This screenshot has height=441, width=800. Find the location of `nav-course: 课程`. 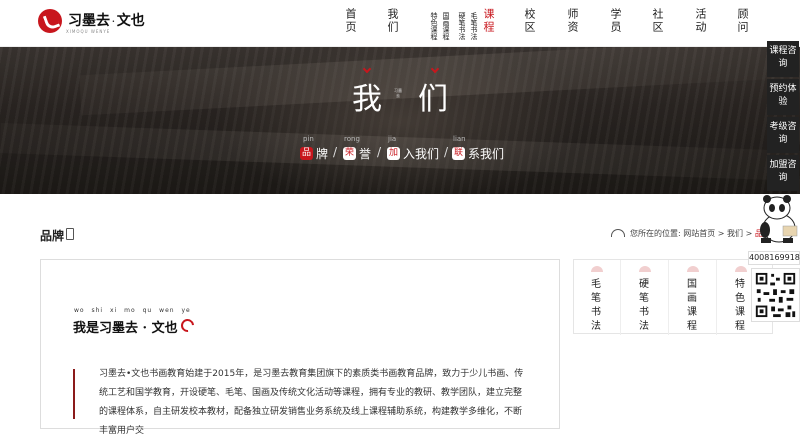

nav-course: 课程 is located at coordinates (488, 21).